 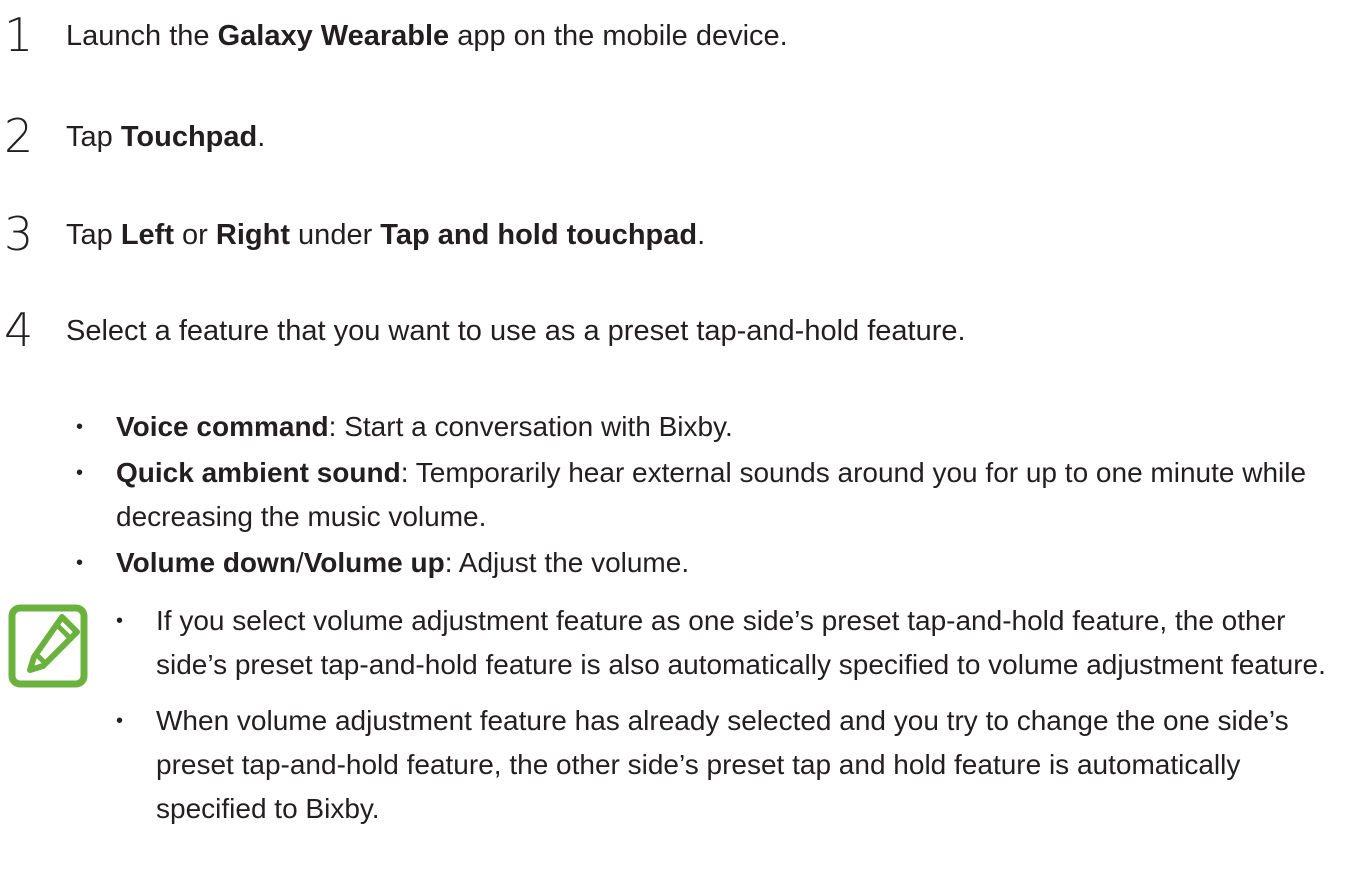 What do you see at coordinates (19, 35) in the screenshot?
I see `step-number: 1` at bounding box center [19, 35].